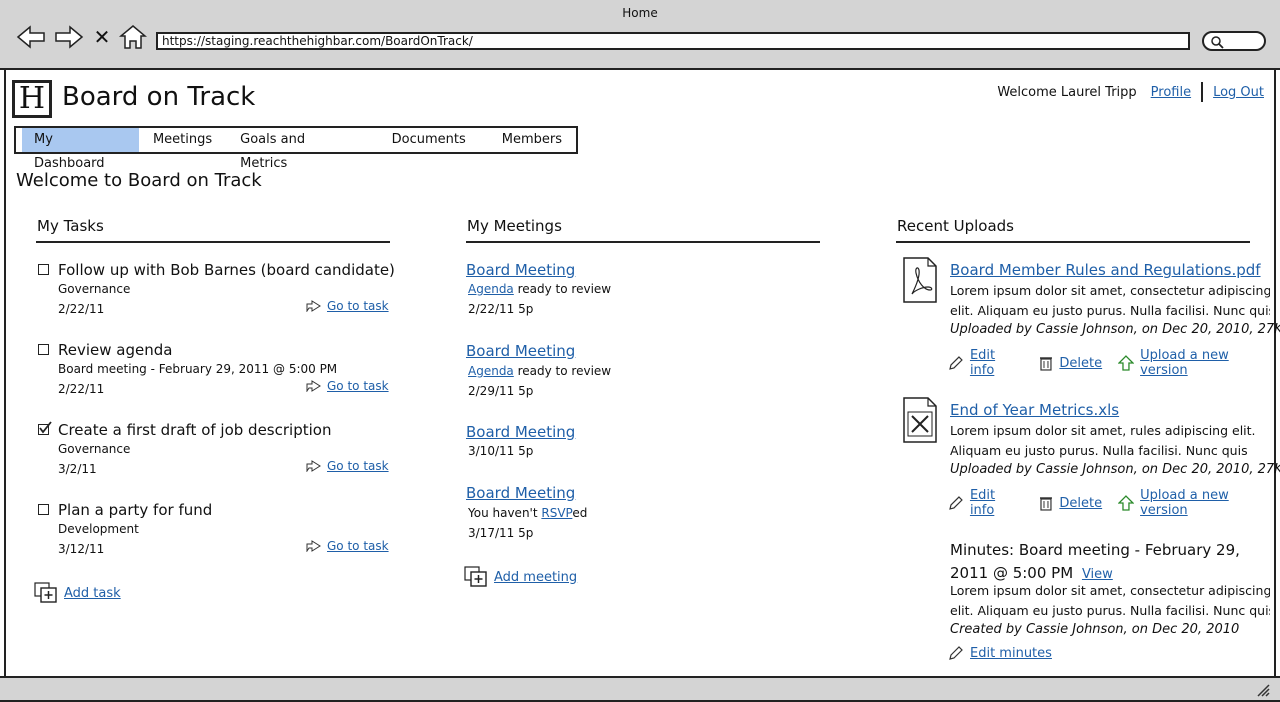  I want to click on task-category: Development, so click(98, 529).